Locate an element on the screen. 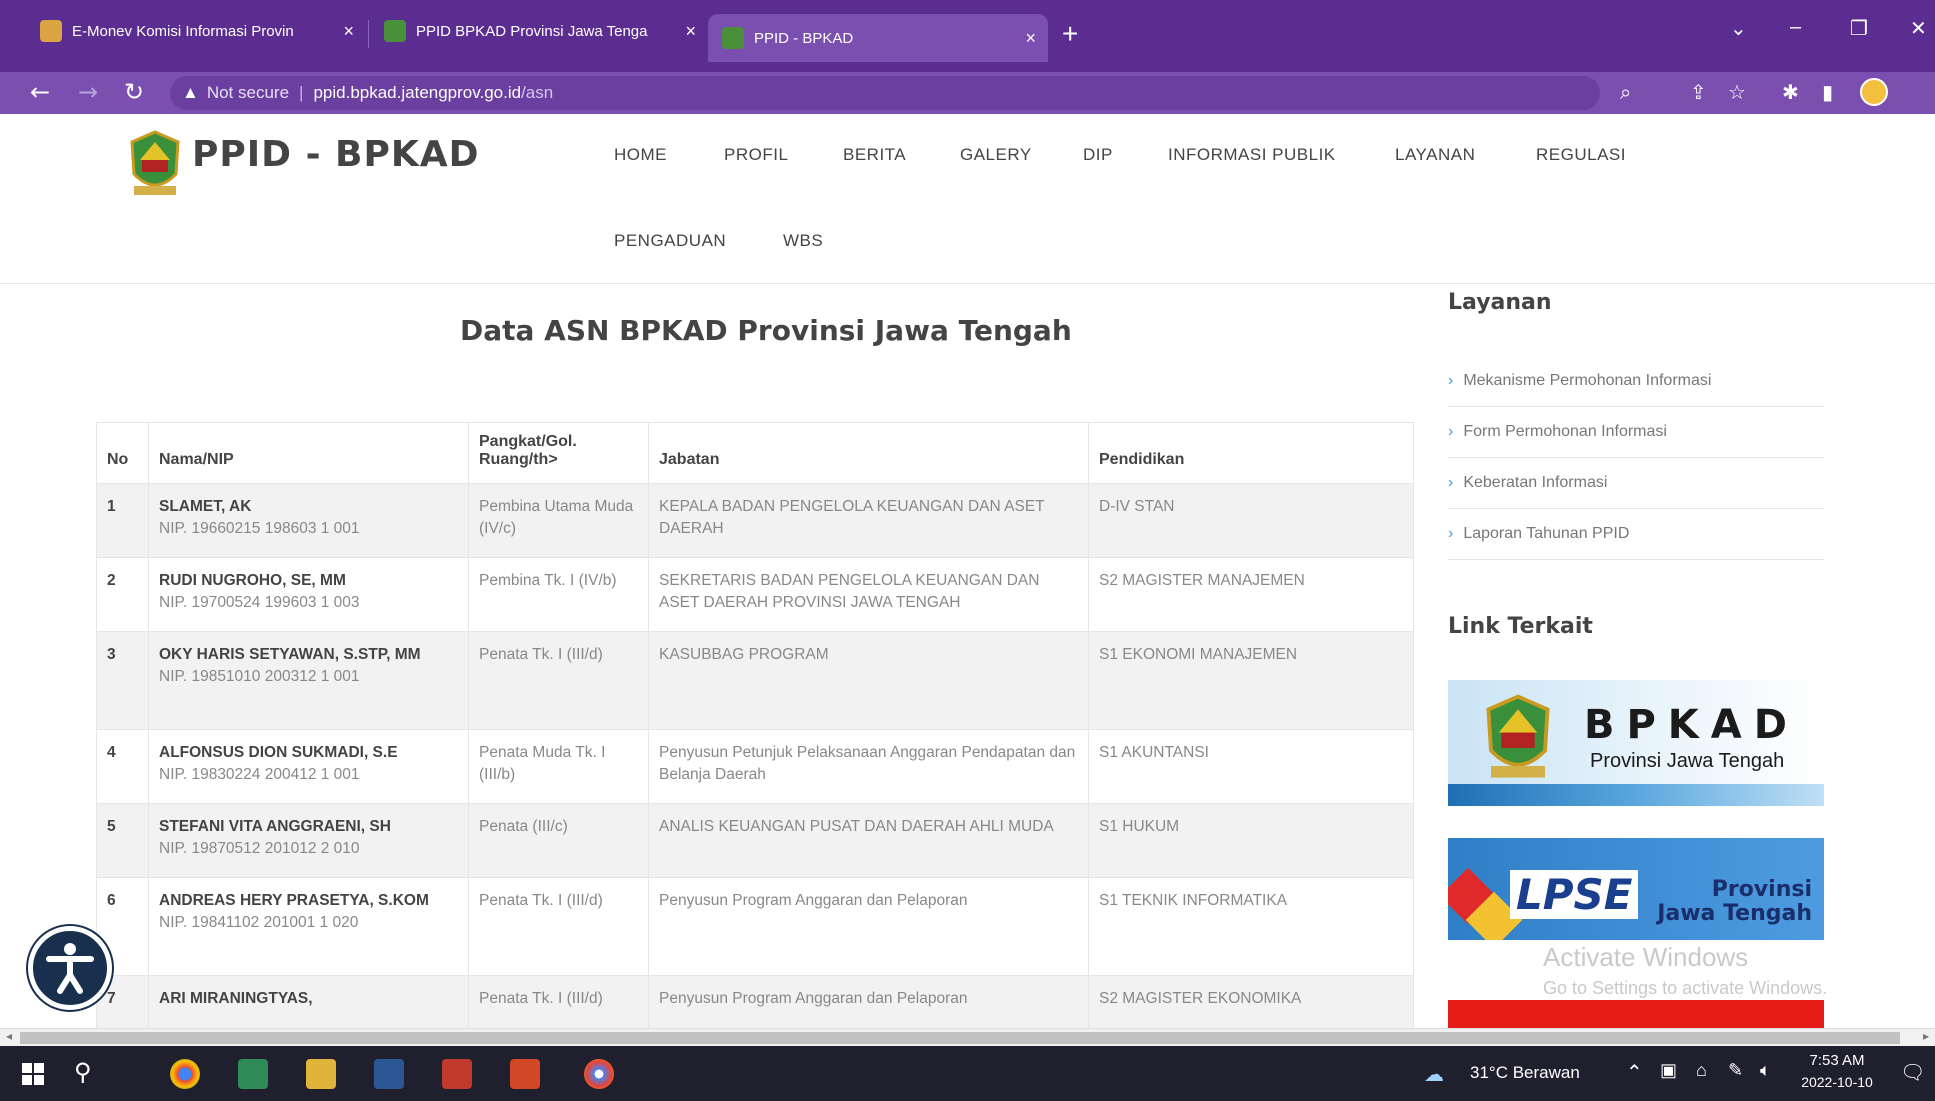 The height and width of the screenshot is (1101, 1935). cell-pangkat: Penata Muda Tk. I (III/b) is located at coordinates (558, 766).